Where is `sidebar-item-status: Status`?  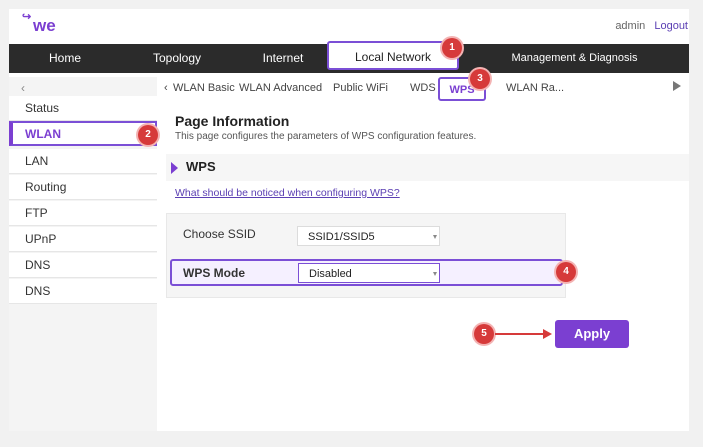 sidebar-item-status: Status is located at coordinates (83, 108).